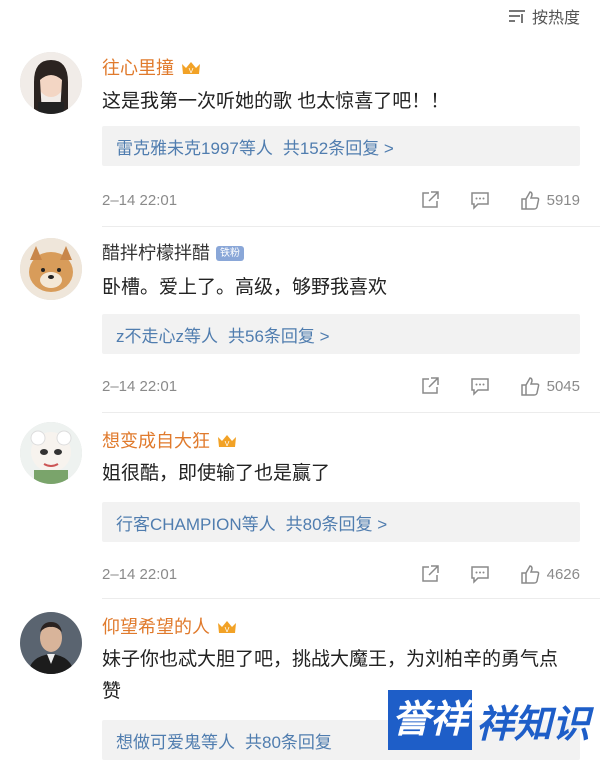  What do you see at coordinates (336, 524) in the screenshot?
I see `reply-count: 共80条回复 >` at bounding box center [336, 524].